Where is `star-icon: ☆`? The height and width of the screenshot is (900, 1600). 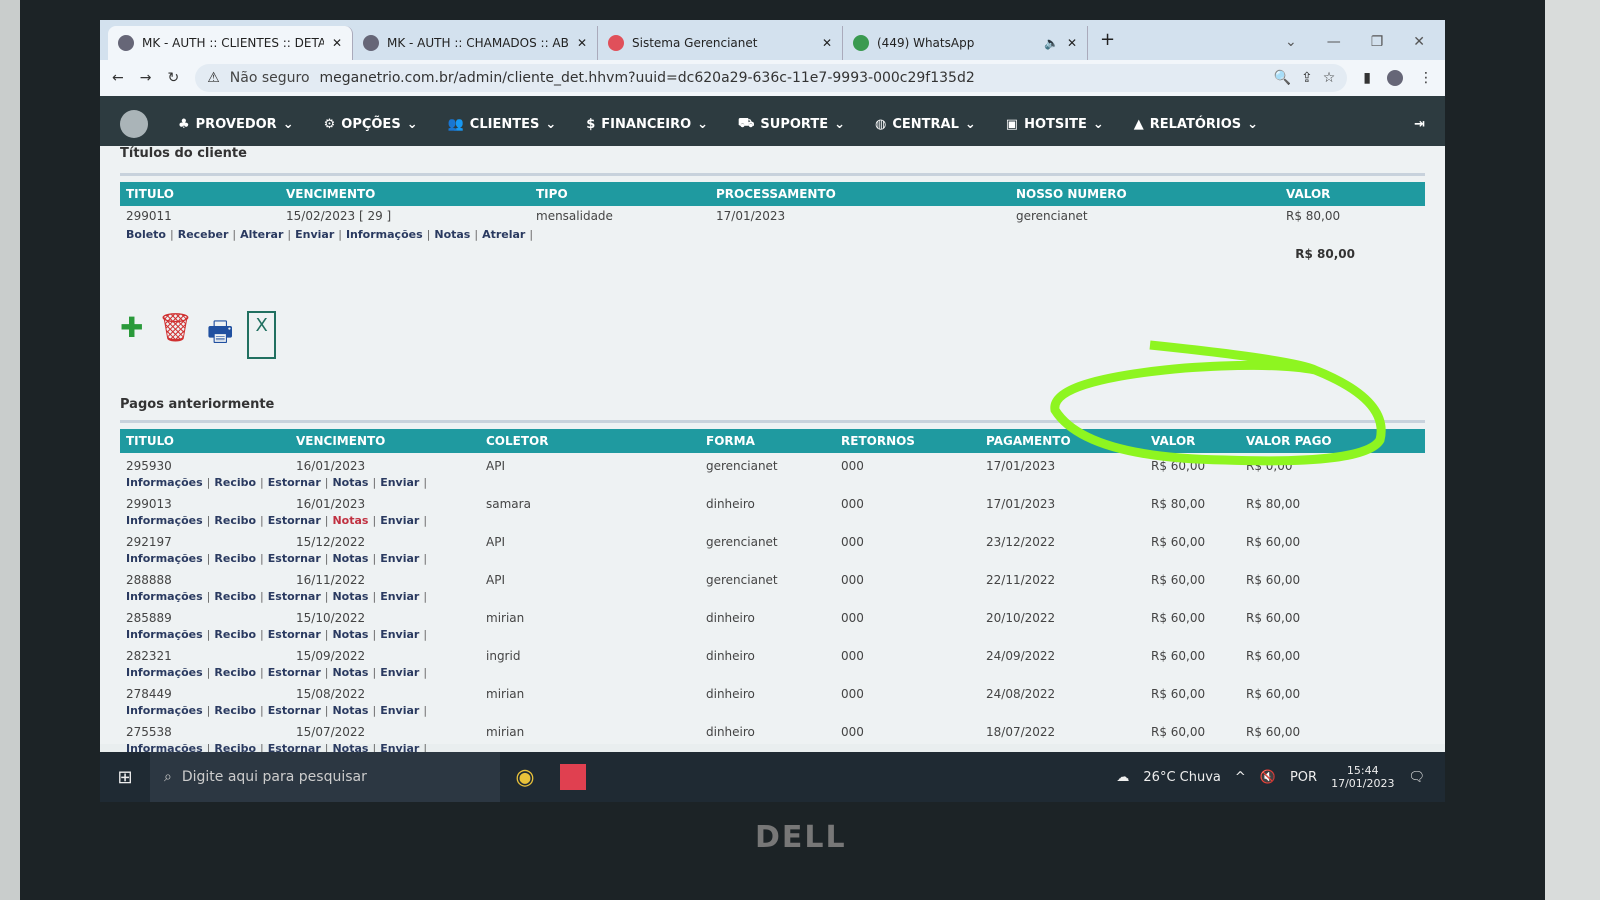
star-icon: ☆ is located at coordinates (1329, 78).